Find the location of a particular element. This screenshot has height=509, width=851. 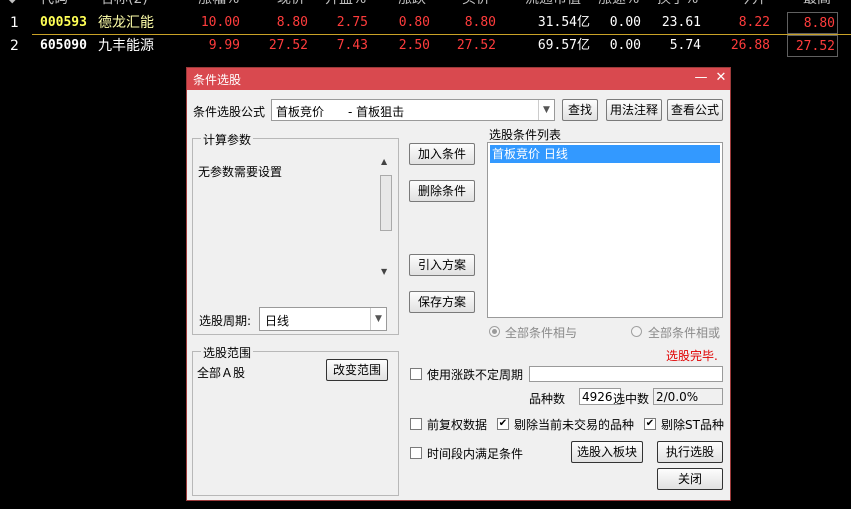

minimize-icon: — is located at coordinates (701, 78).